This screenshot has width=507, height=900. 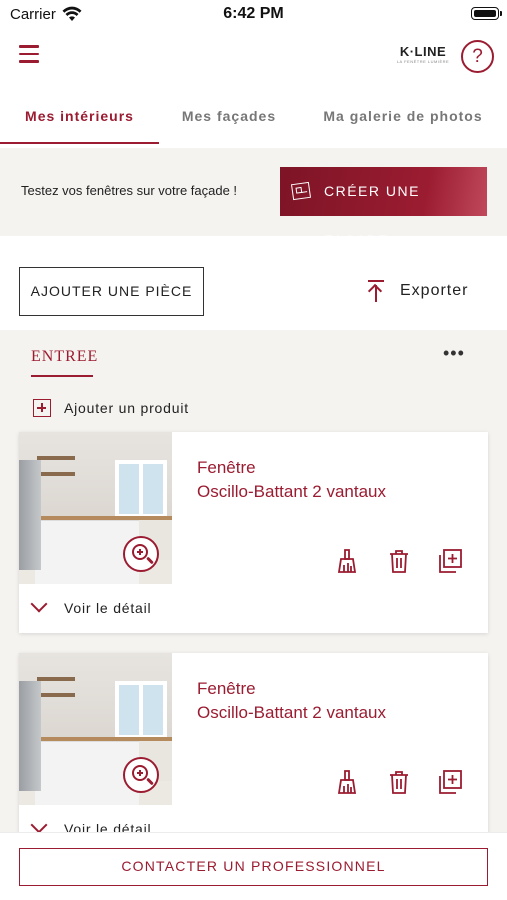 I want to click on banner-text: Testez vos fenêtres sur votre façade !, so click(x=129, y=190).